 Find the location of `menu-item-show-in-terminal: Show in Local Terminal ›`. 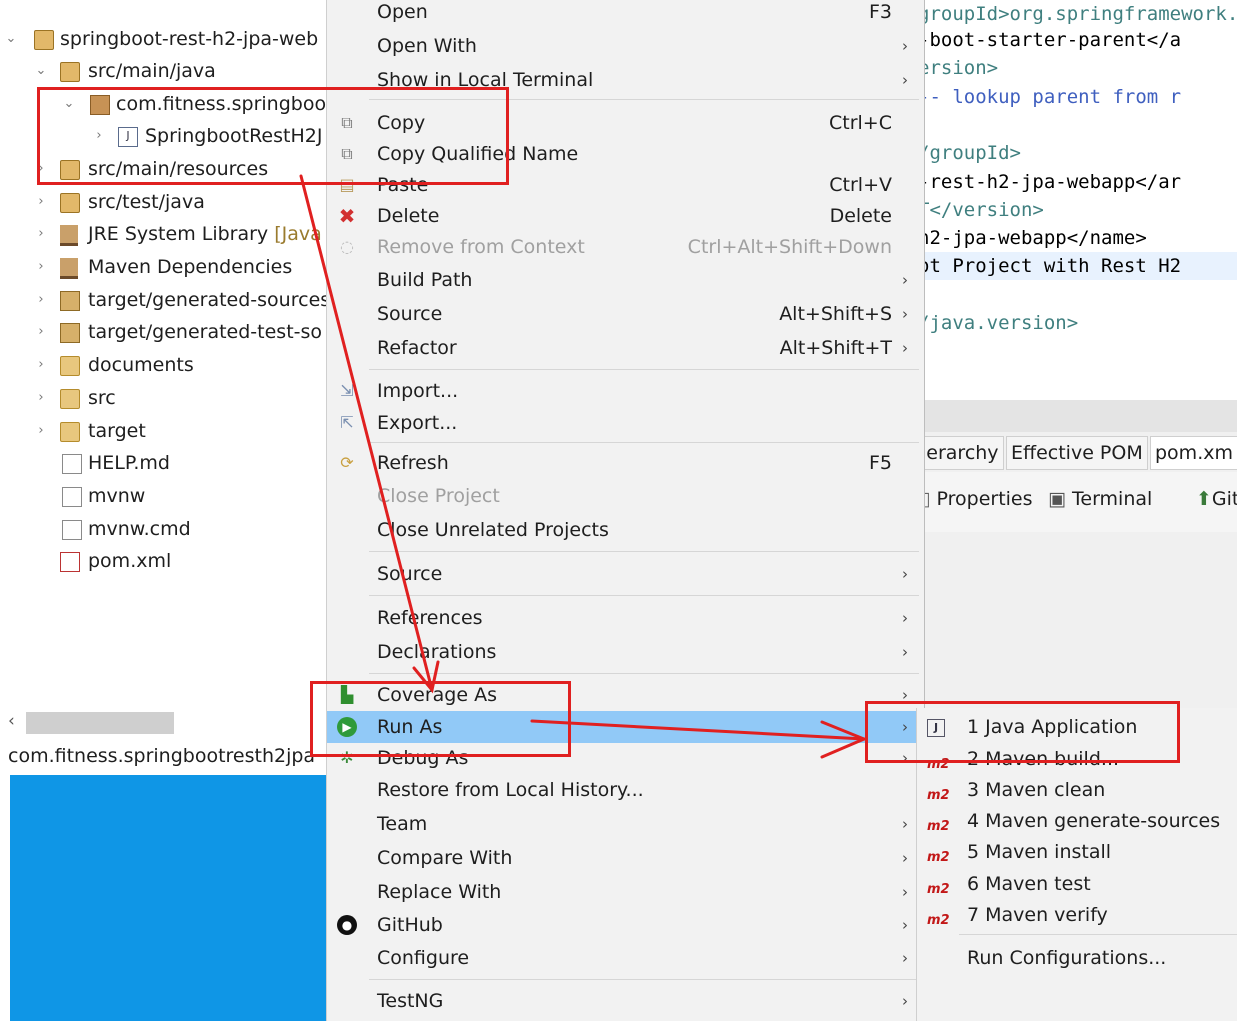

menu-item-show-in-terminal: Show in Local Terminal › is located at coordinates (625, 80).